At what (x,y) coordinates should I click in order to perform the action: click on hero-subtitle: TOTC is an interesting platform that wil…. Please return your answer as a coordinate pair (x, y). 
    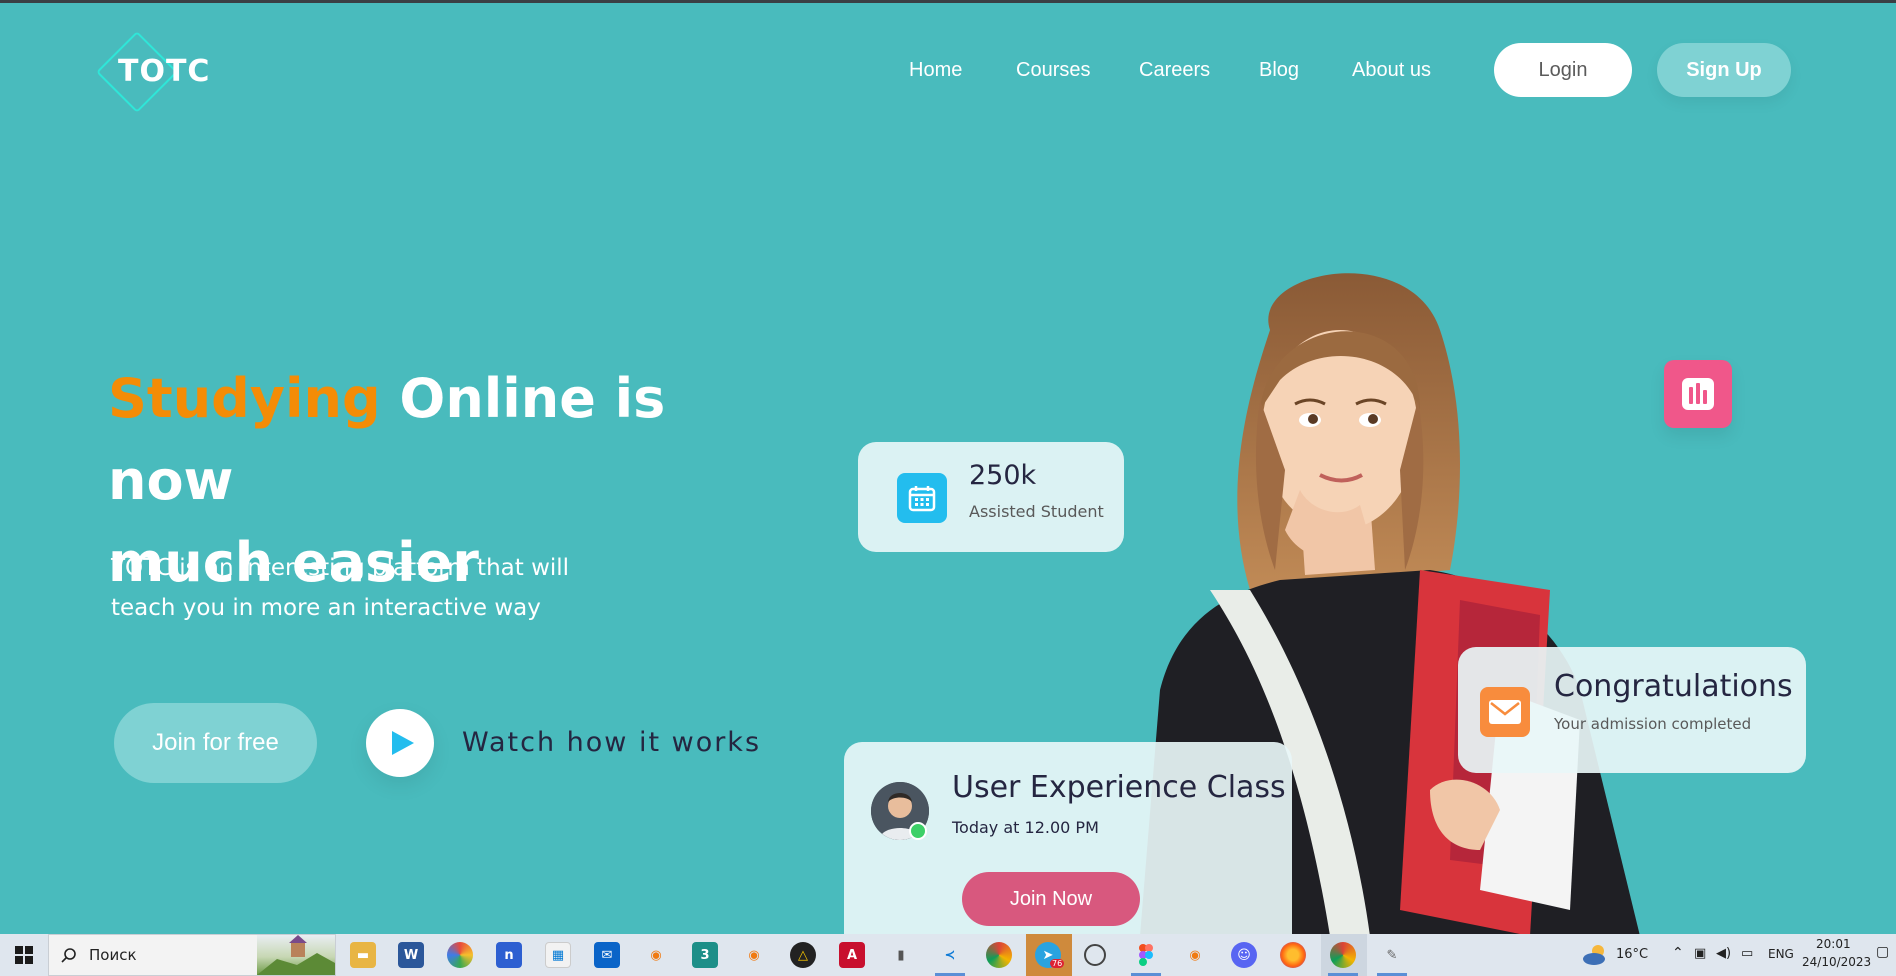
    Looking at the image, I should click on (371, 588).